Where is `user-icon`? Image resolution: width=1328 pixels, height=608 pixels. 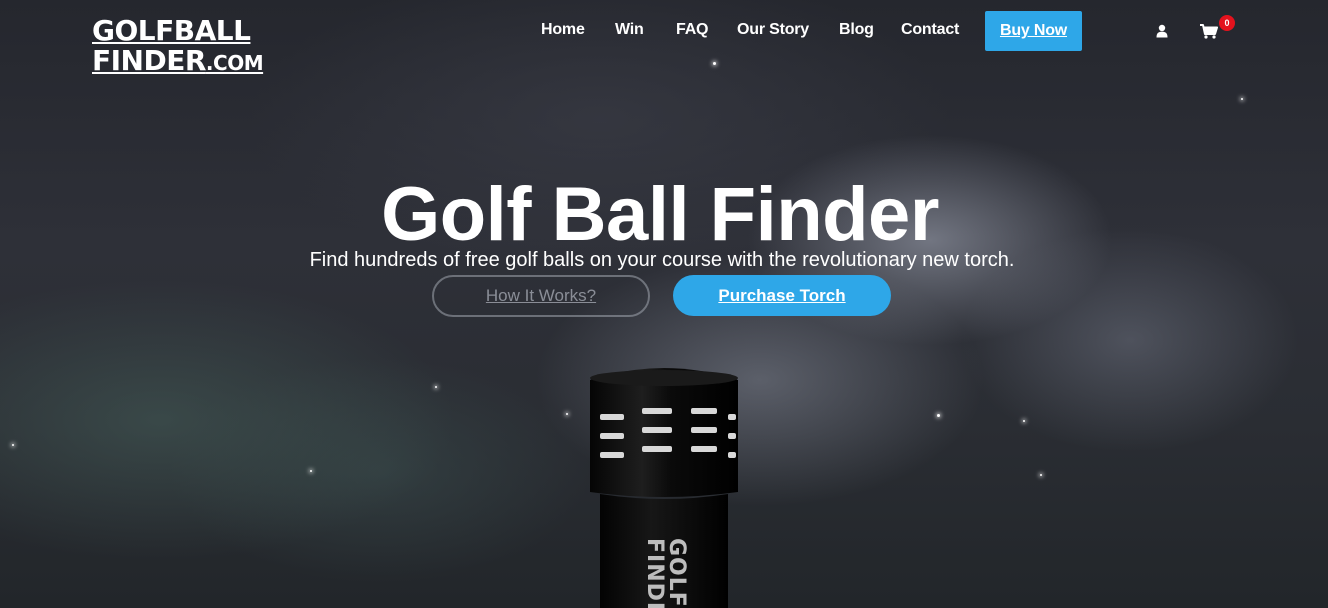
user-icon is located at coordinates (1162, 31).